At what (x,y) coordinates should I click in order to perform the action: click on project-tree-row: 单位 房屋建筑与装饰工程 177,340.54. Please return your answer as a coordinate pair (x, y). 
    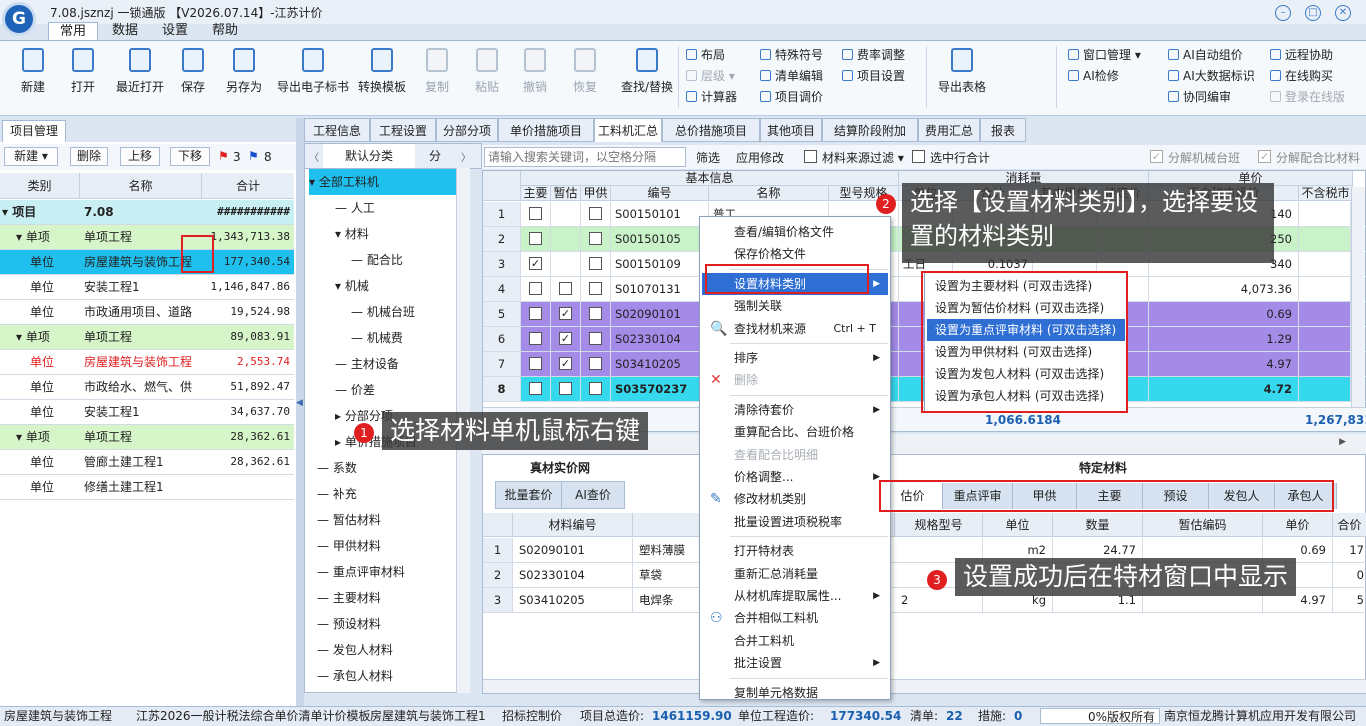
    Looking at the image, I should click on (147, 262).